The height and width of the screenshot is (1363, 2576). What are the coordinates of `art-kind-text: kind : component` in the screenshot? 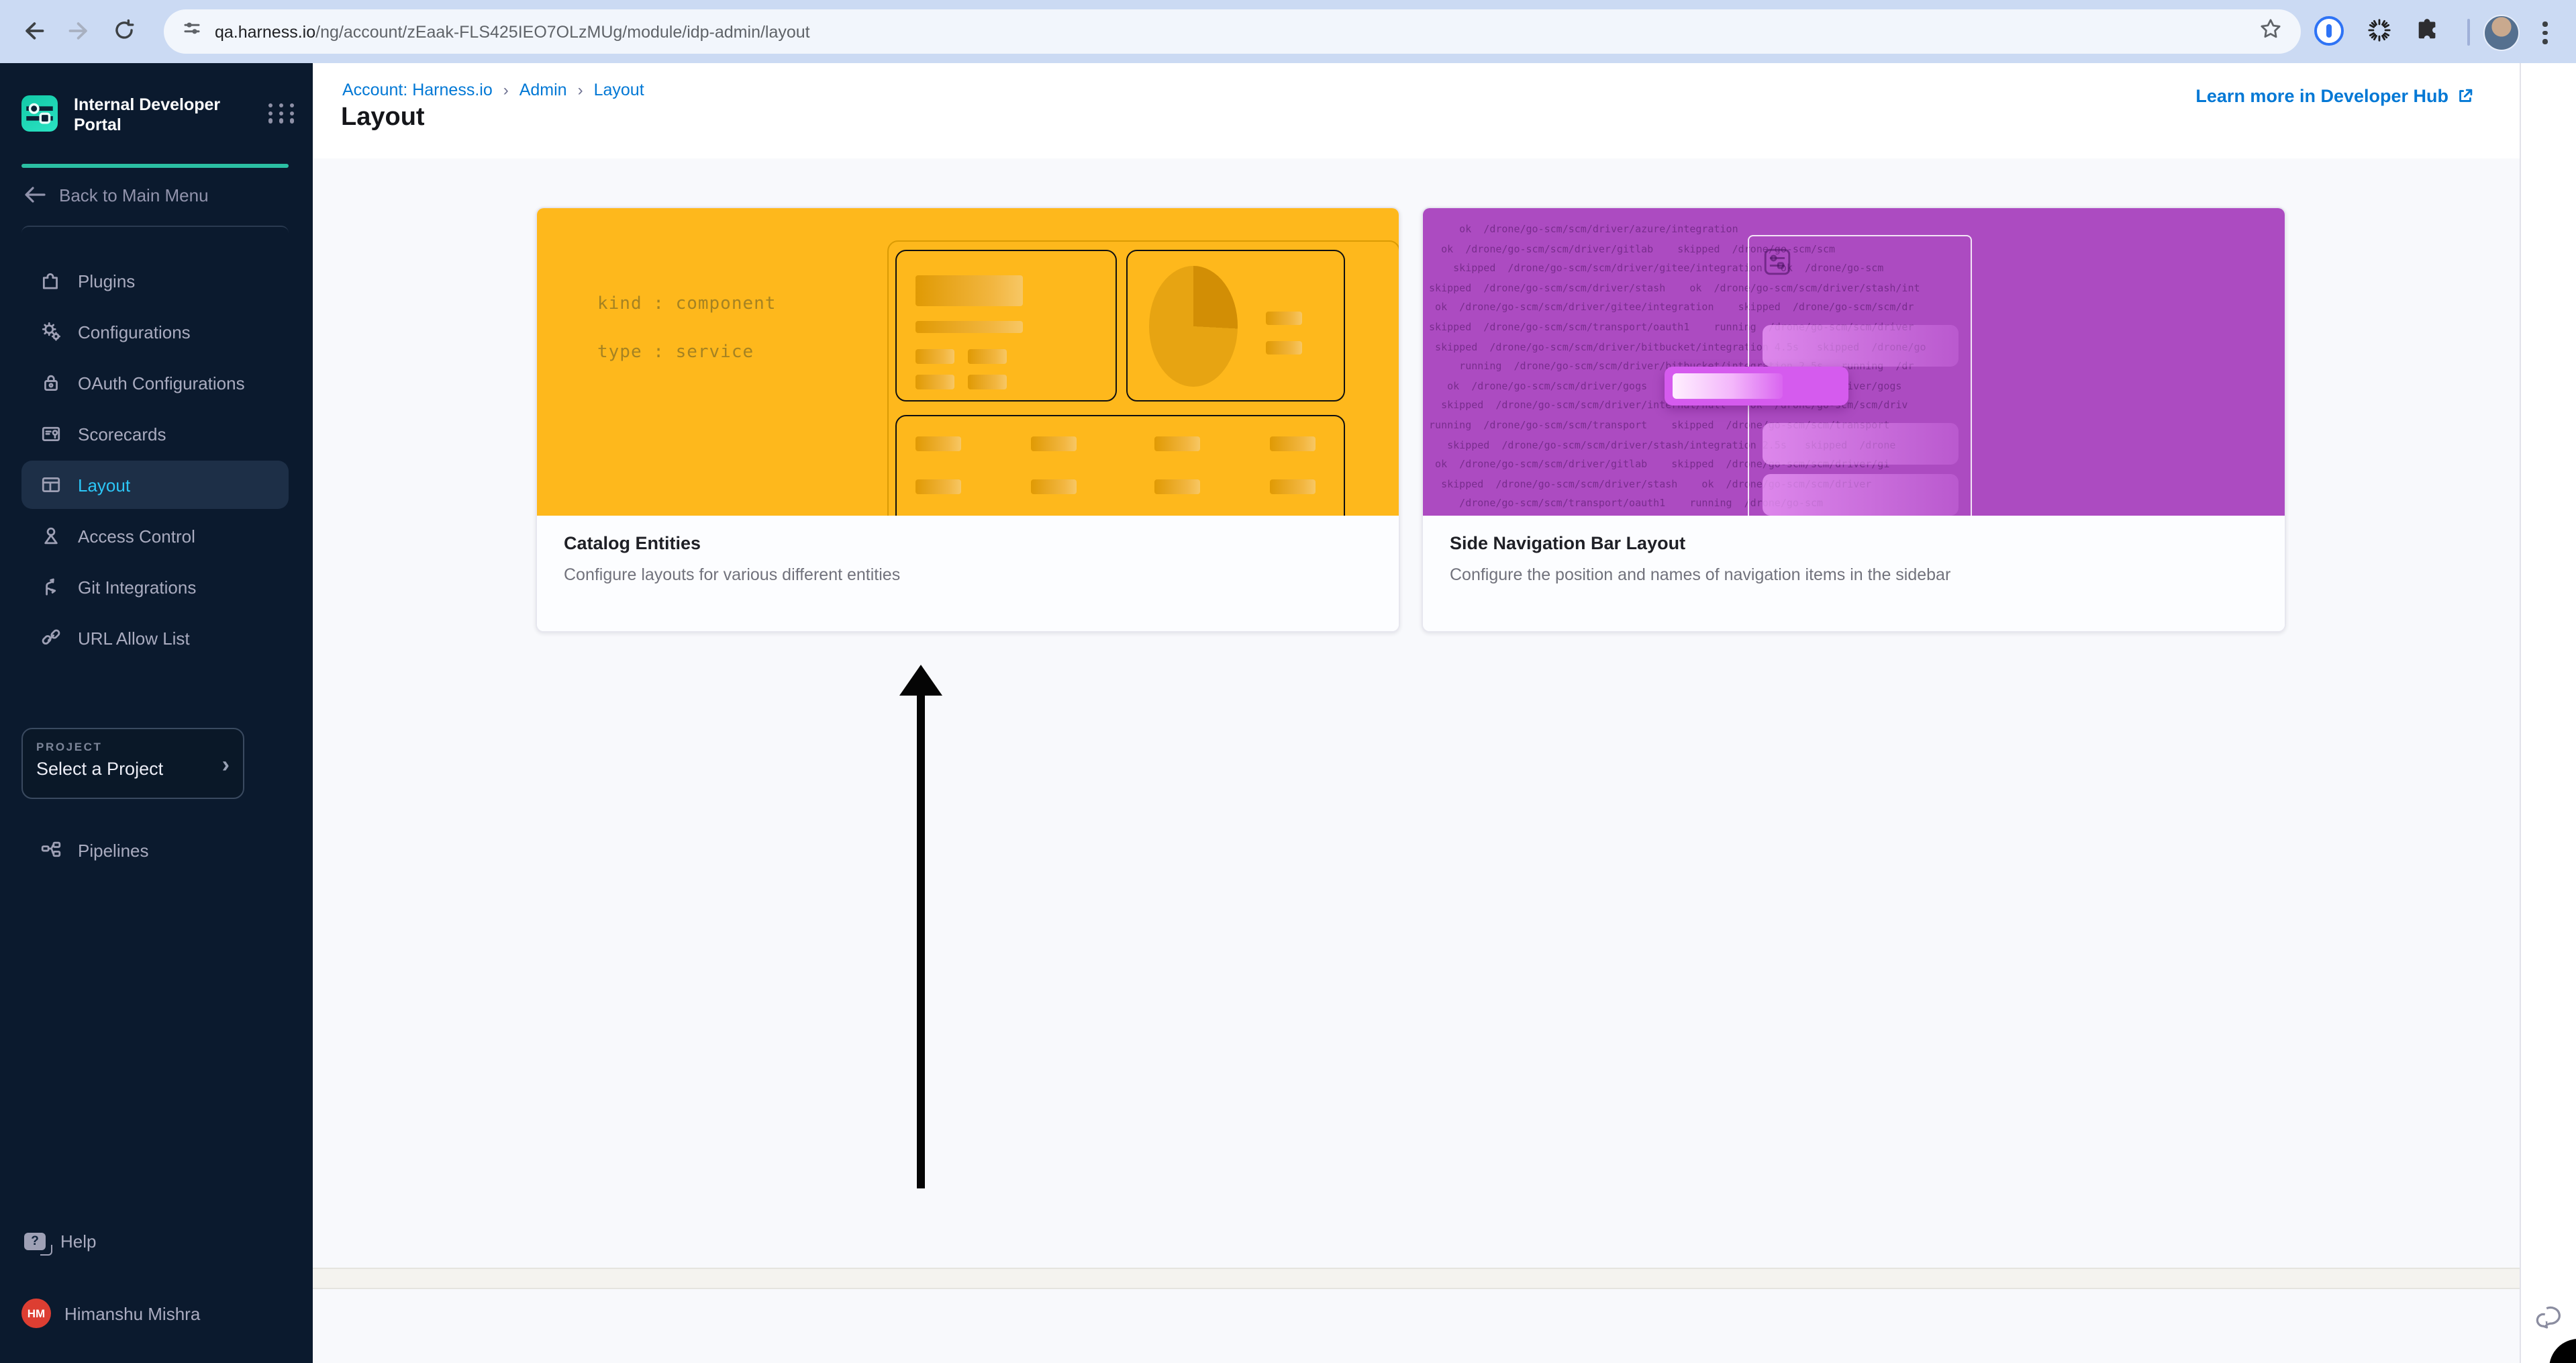 It's located at (687, 304).